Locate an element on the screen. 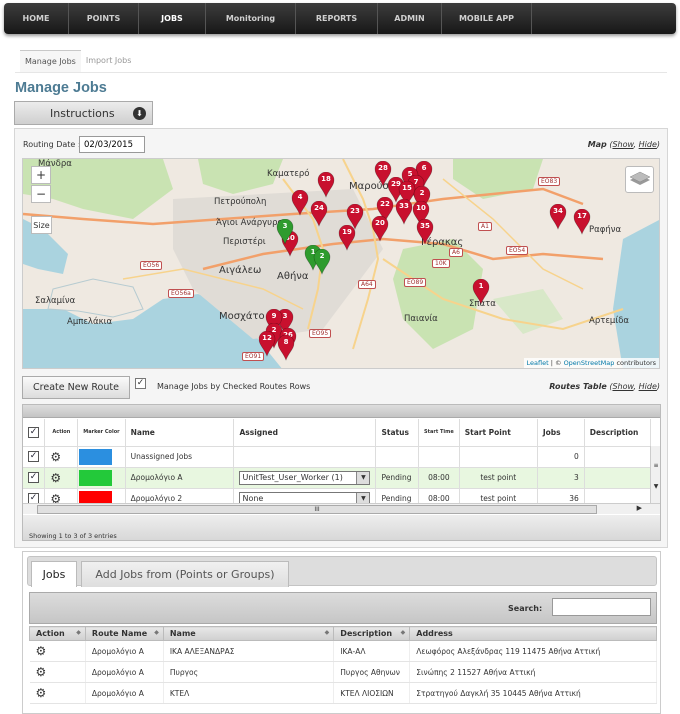 The image size is (680, 714). nav-home: HOME is located at coordinates (36, 18).